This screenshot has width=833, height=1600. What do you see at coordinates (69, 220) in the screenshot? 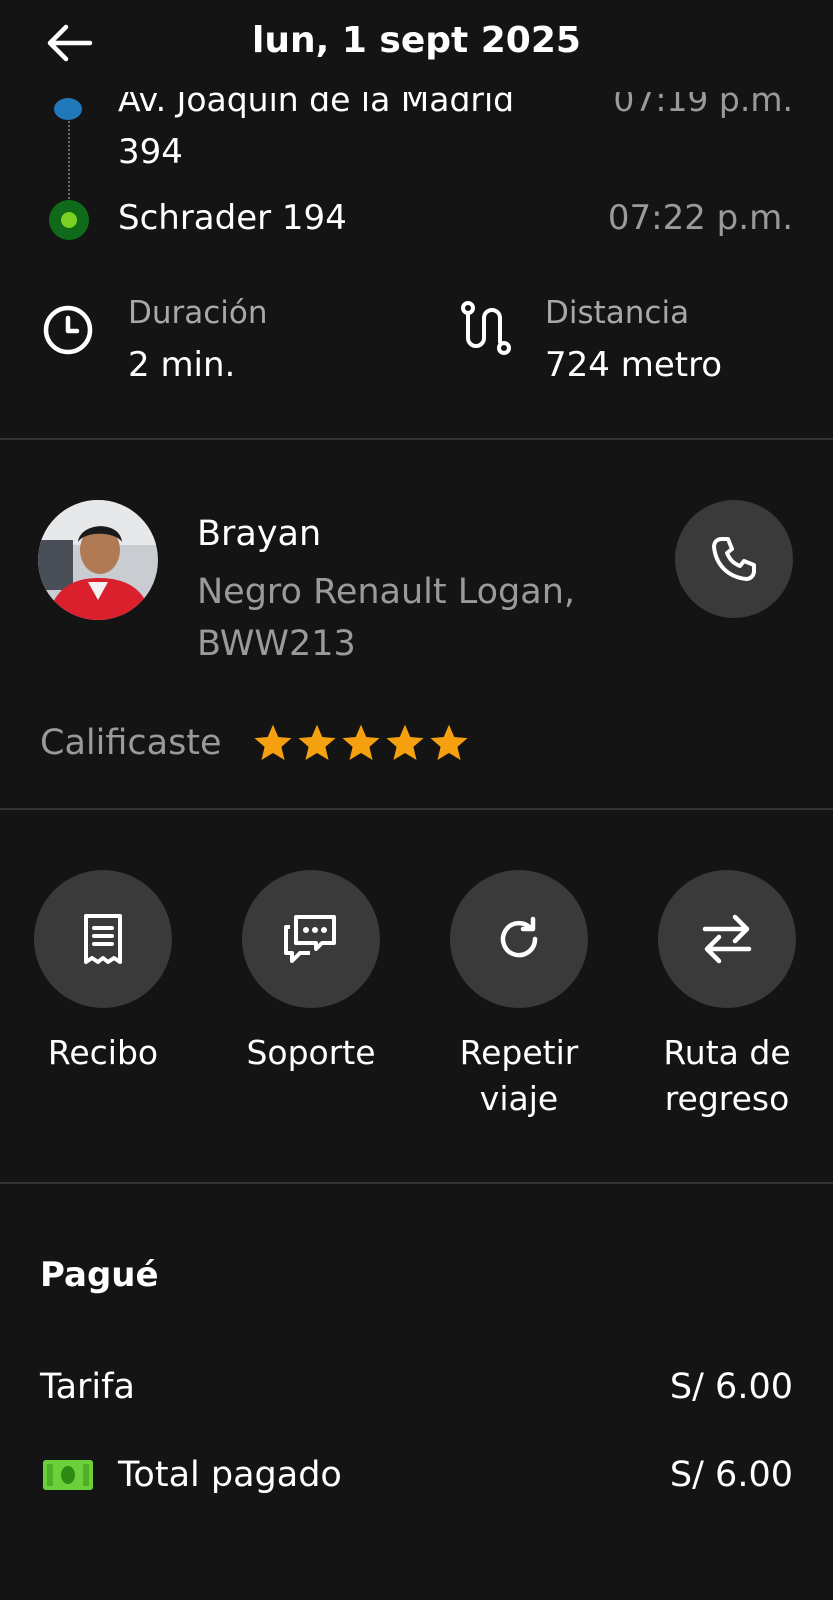
I see `destination-marker-inner` at bounding box center [69, 220].